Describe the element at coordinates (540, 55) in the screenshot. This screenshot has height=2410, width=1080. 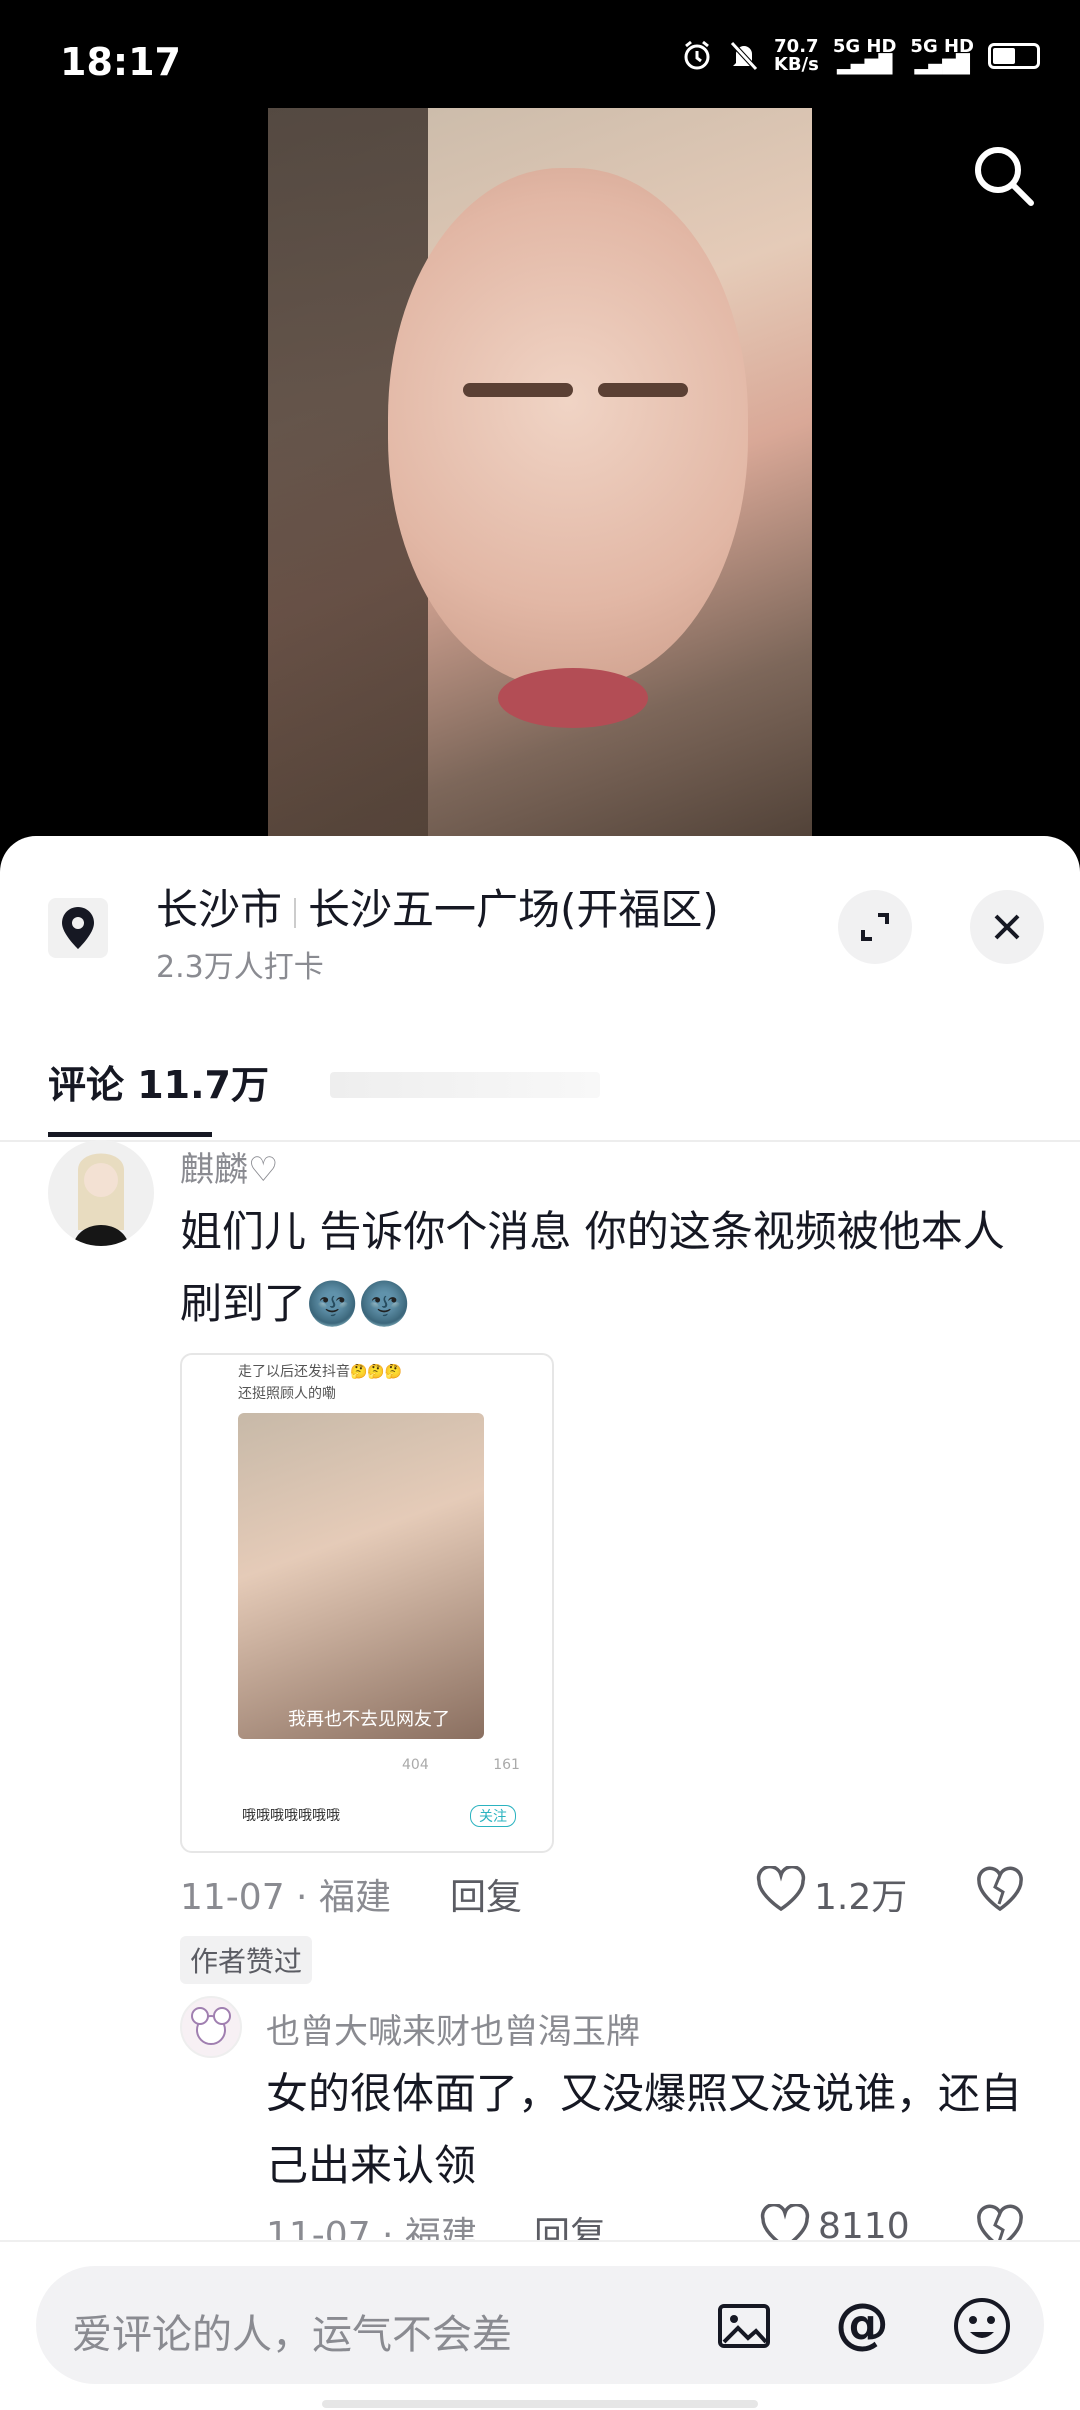
I see `status-bar: 18:17 70.7 KB/s 5G HD ▂▄▆█ 5G HD ▂▄▆█` at that location.